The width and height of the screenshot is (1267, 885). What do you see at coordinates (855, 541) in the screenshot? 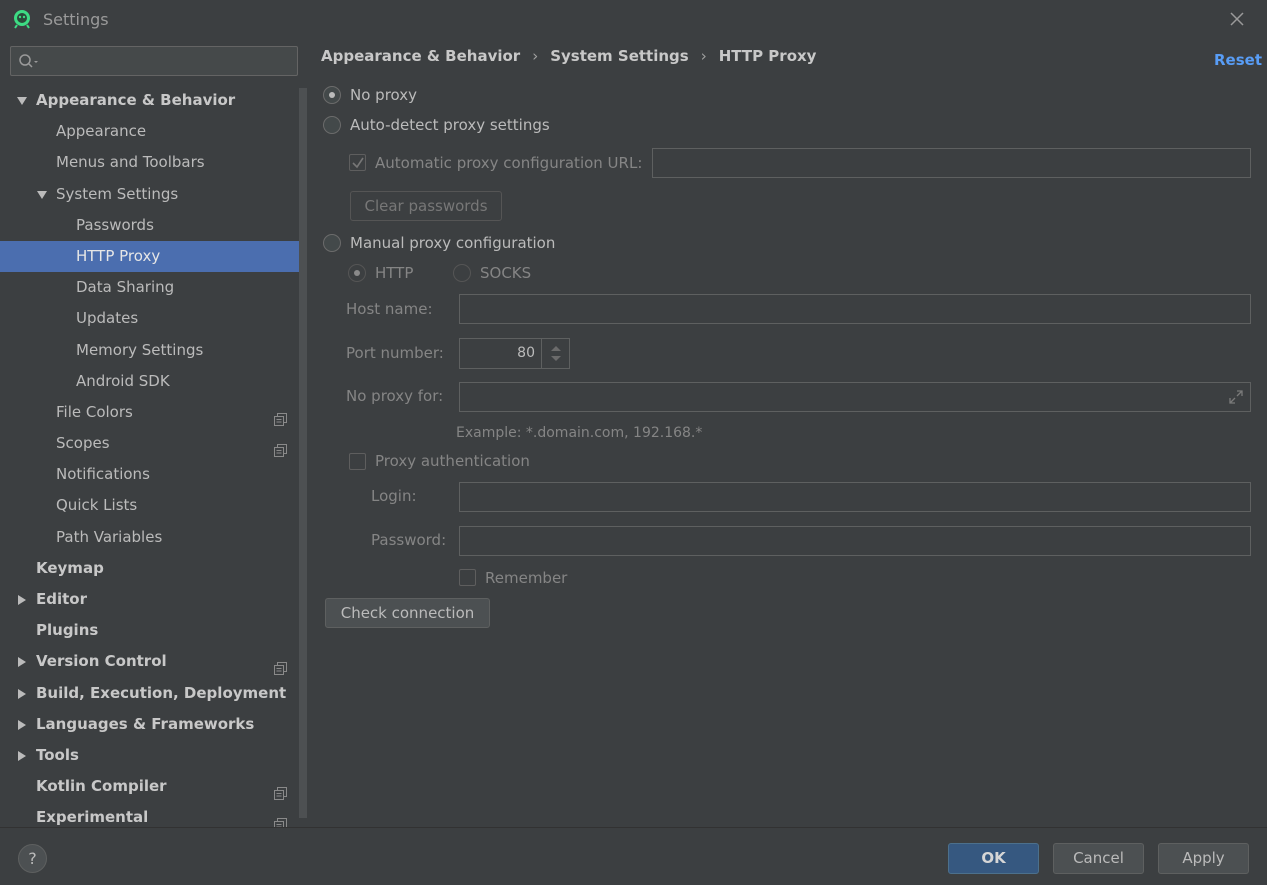
I see `password-input` at bounding box center [855, 541].